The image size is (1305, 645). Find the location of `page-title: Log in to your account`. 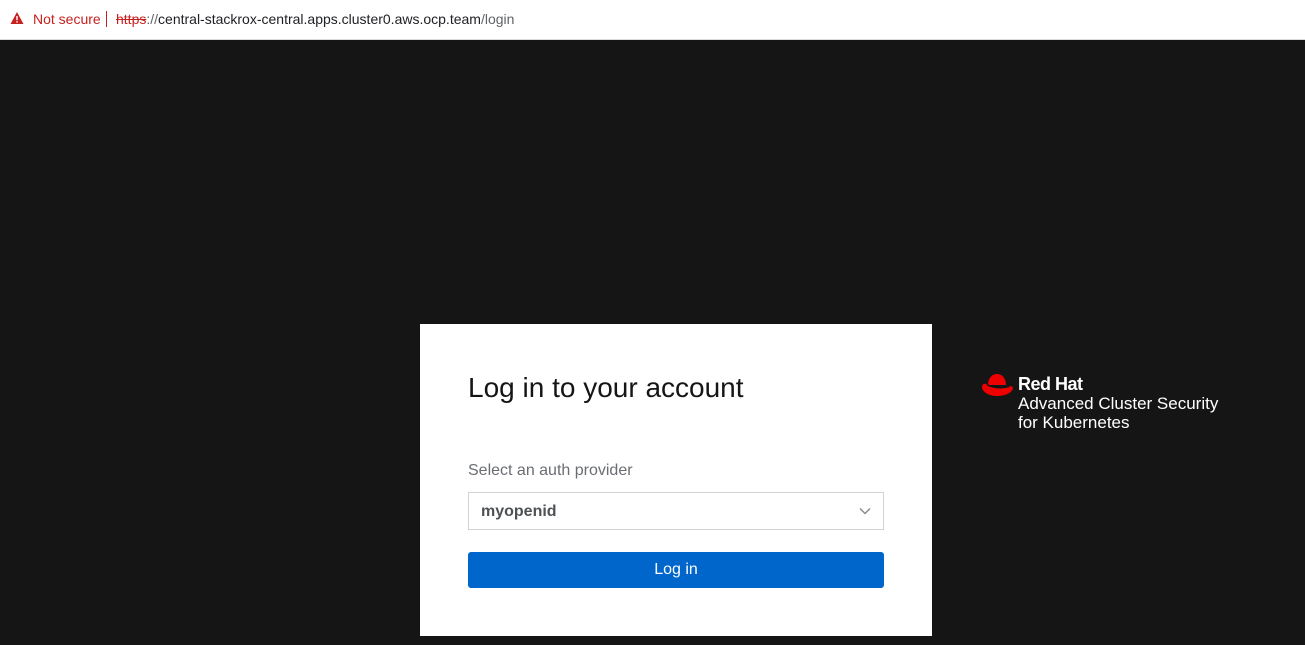

page-title: Log in to your account is located at coordinates (606, 387).